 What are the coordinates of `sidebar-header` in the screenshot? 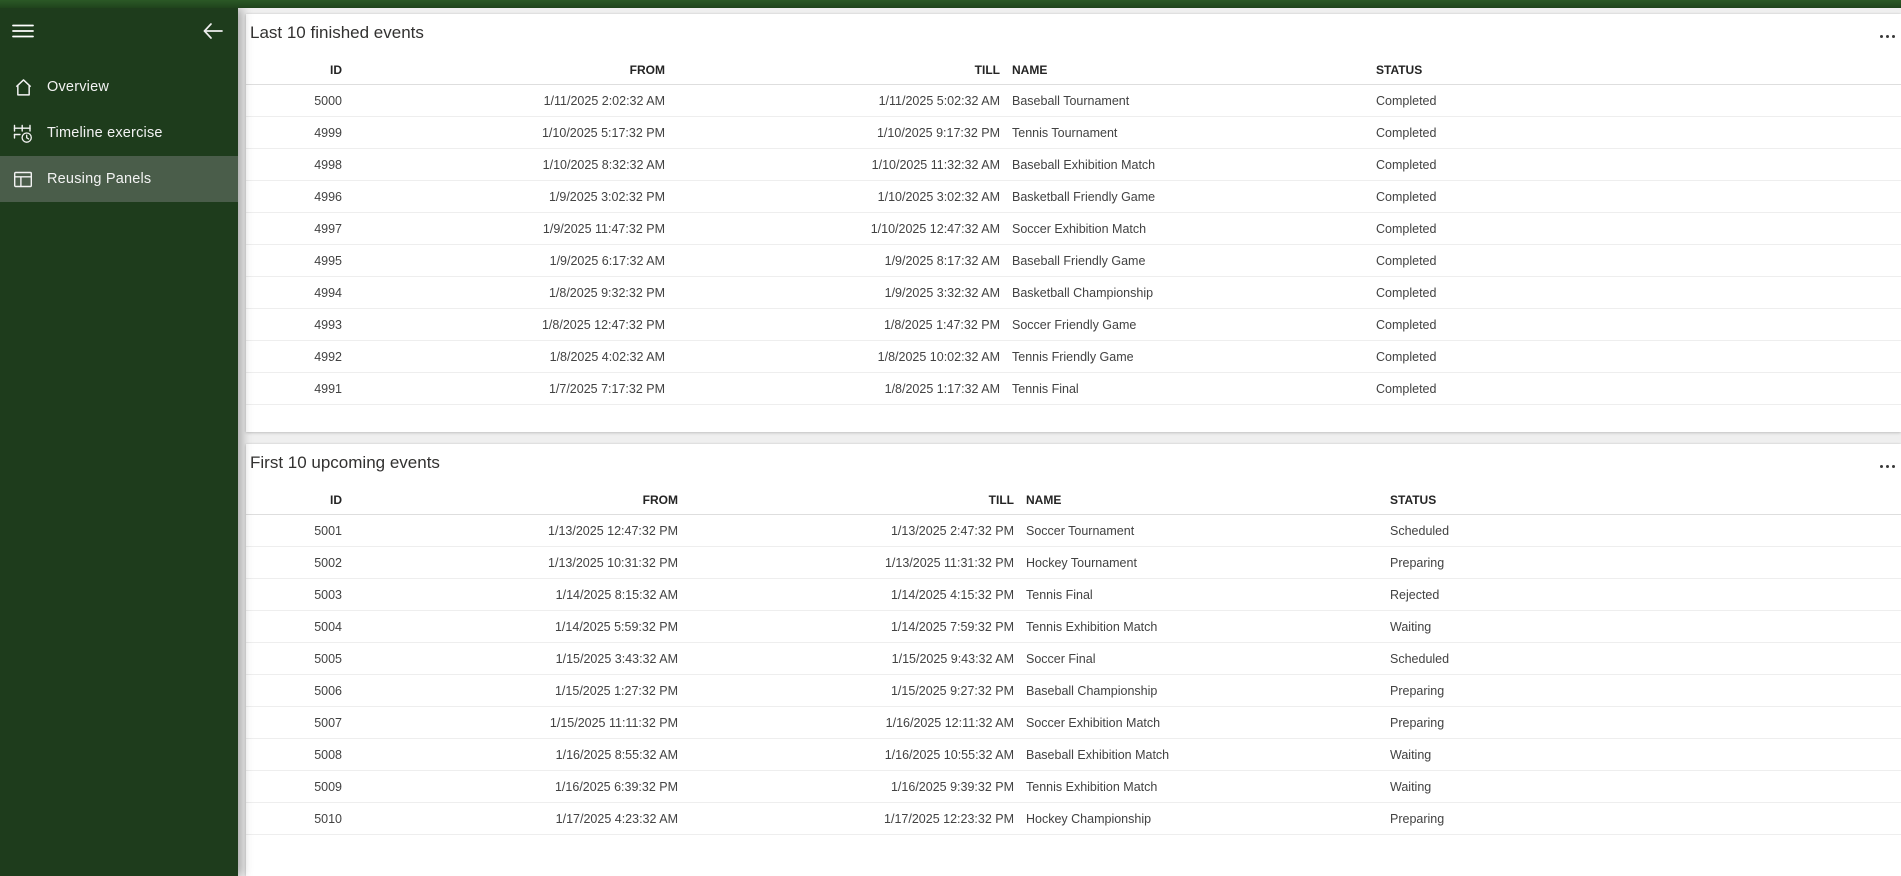 It's located at (119, 32).